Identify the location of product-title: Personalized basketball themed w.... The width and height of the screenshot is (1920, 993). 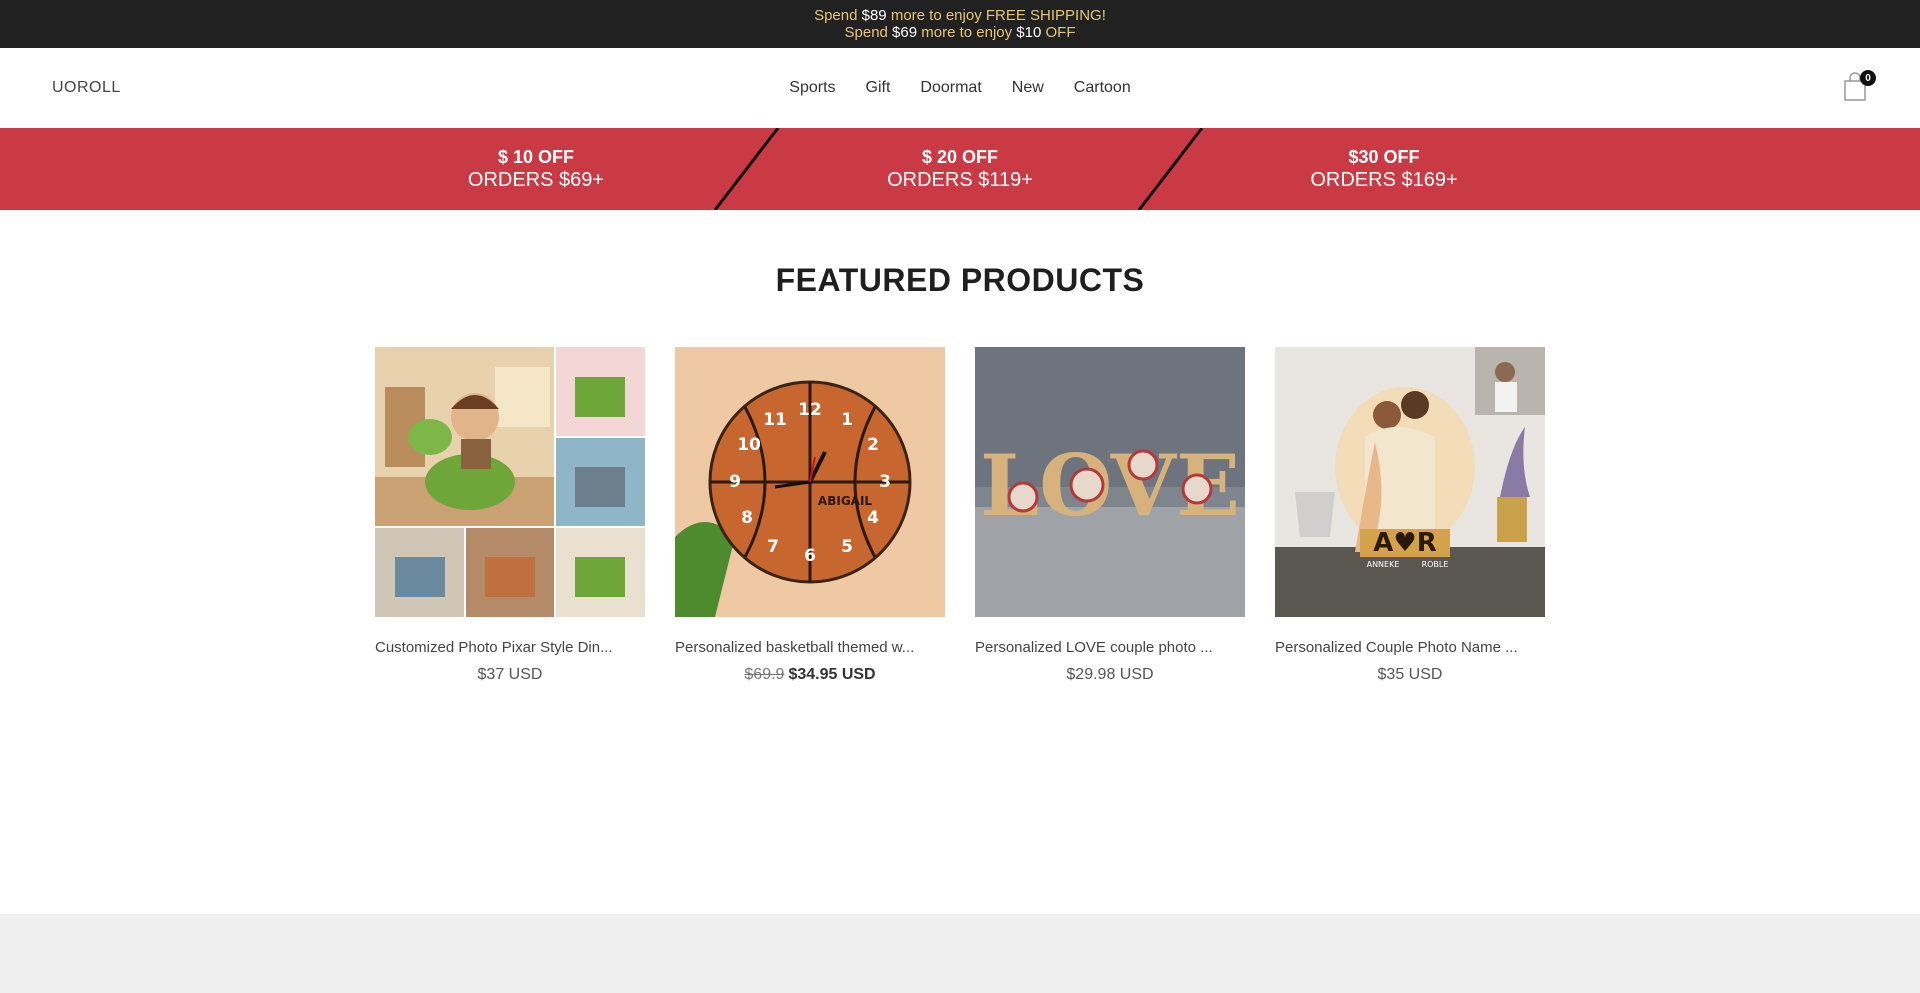
(810, 647).